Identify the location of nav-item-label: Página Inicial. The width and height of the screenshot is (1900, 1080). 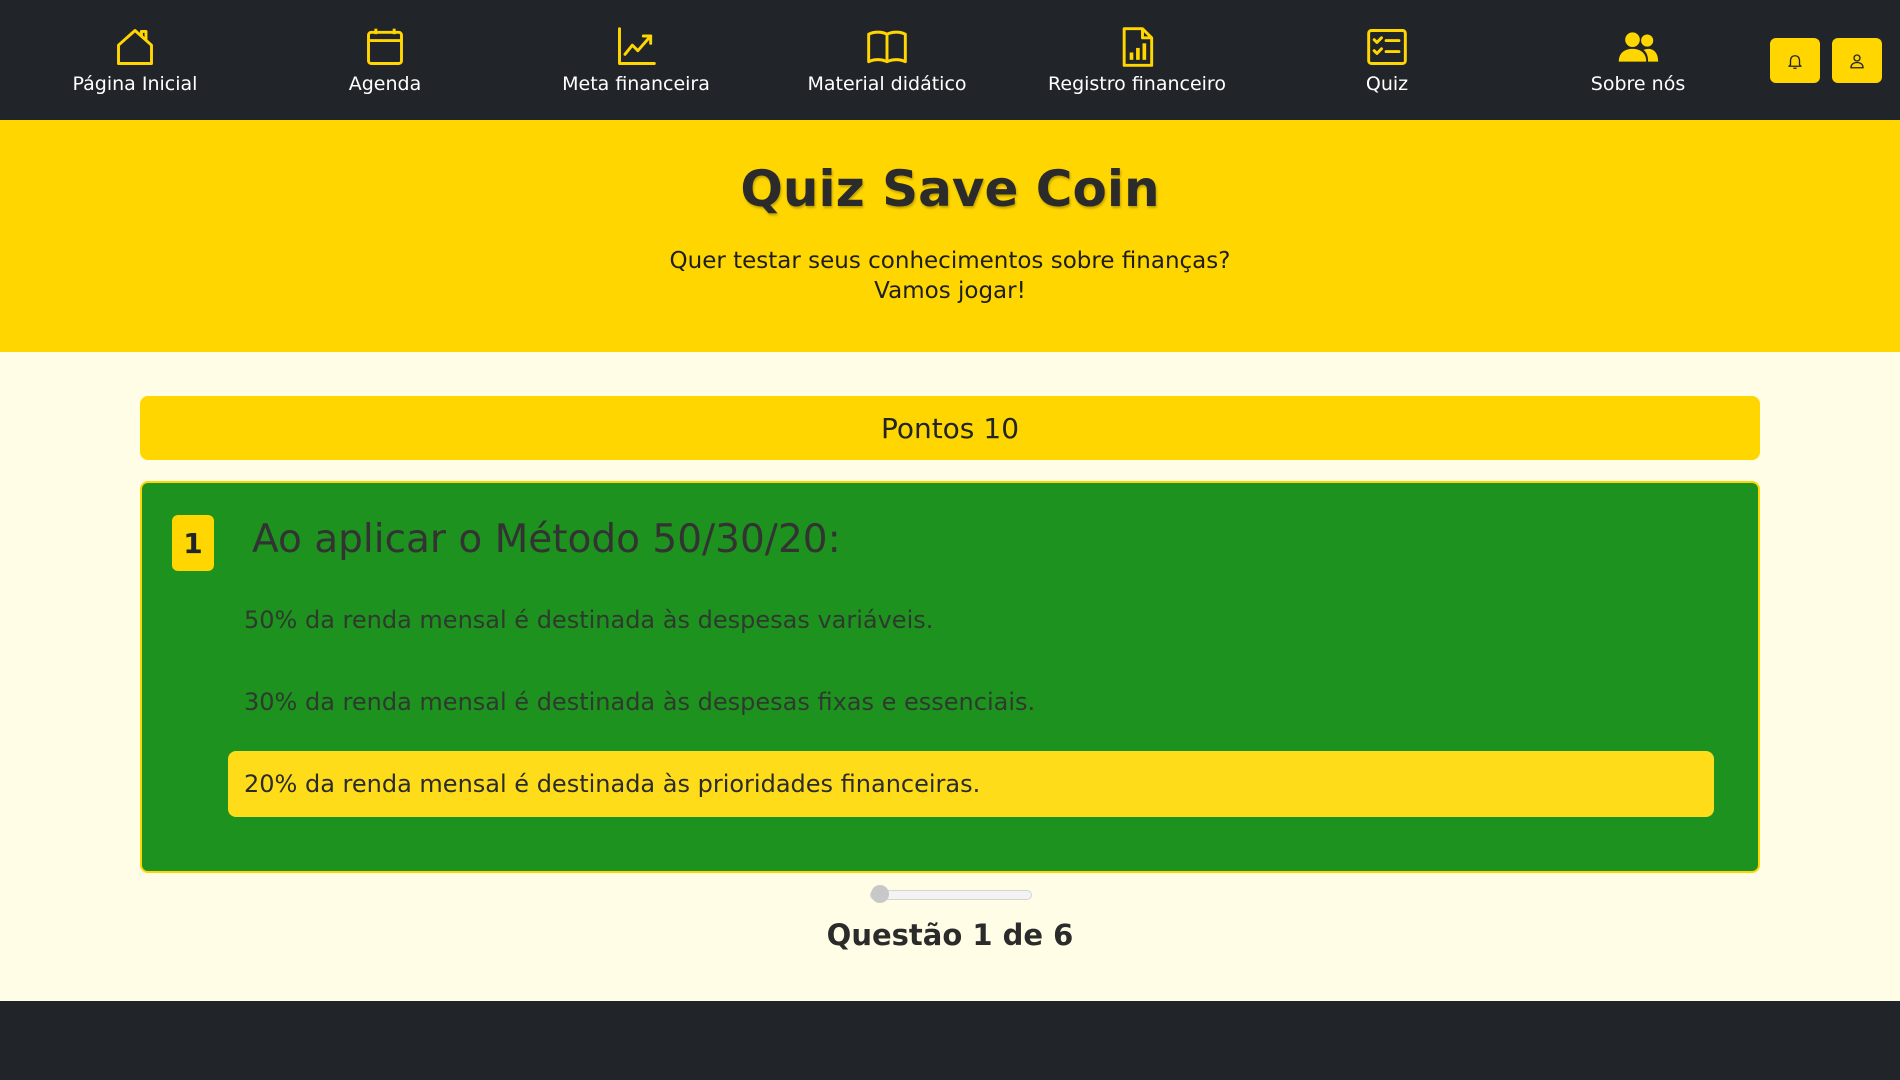
(135, 84).